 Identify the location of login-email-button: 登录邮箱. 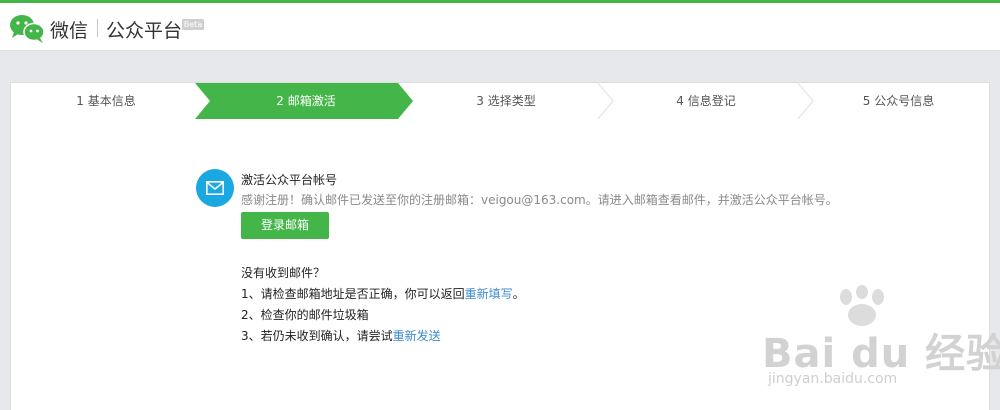
(285, 225).